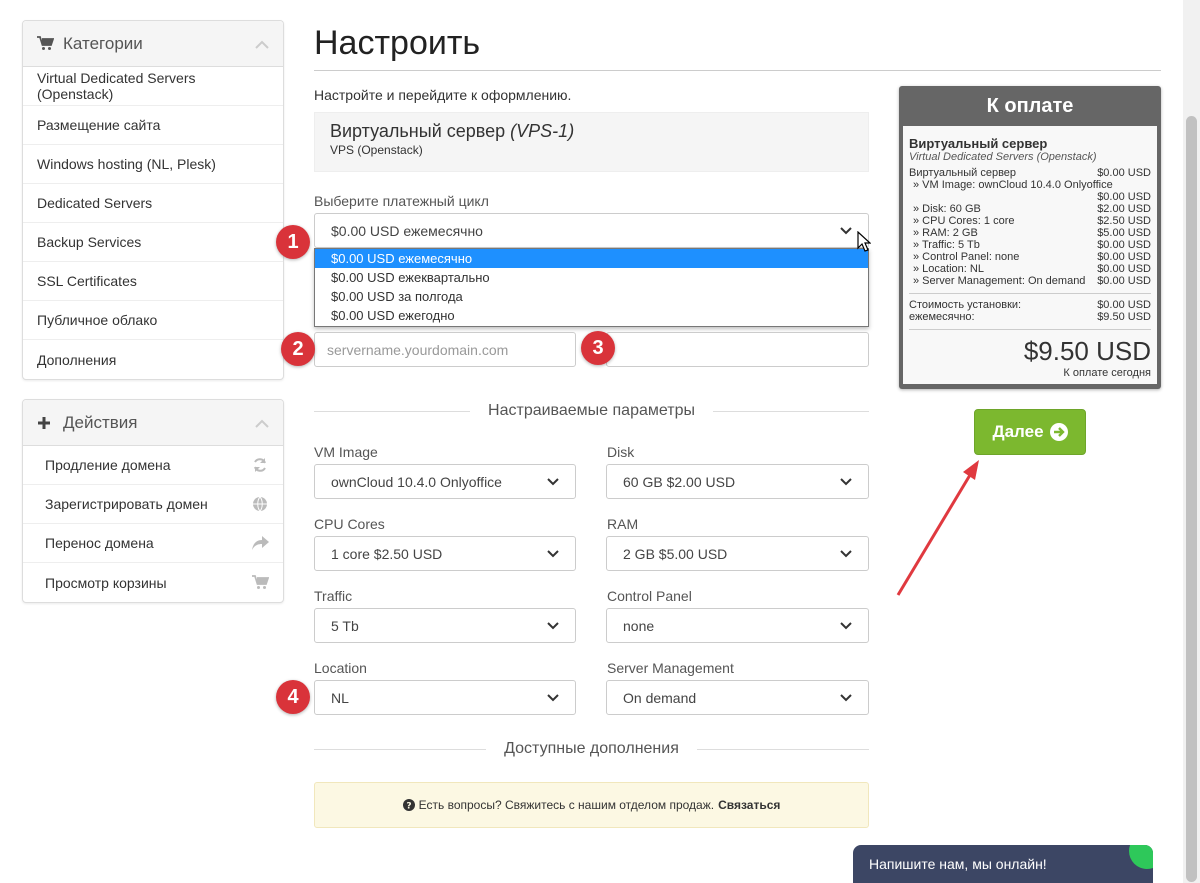  What do you see at coordinates (749, 805) in the screenshot?
I see `contact-link: Связаться` at bounding box center [749, 805].